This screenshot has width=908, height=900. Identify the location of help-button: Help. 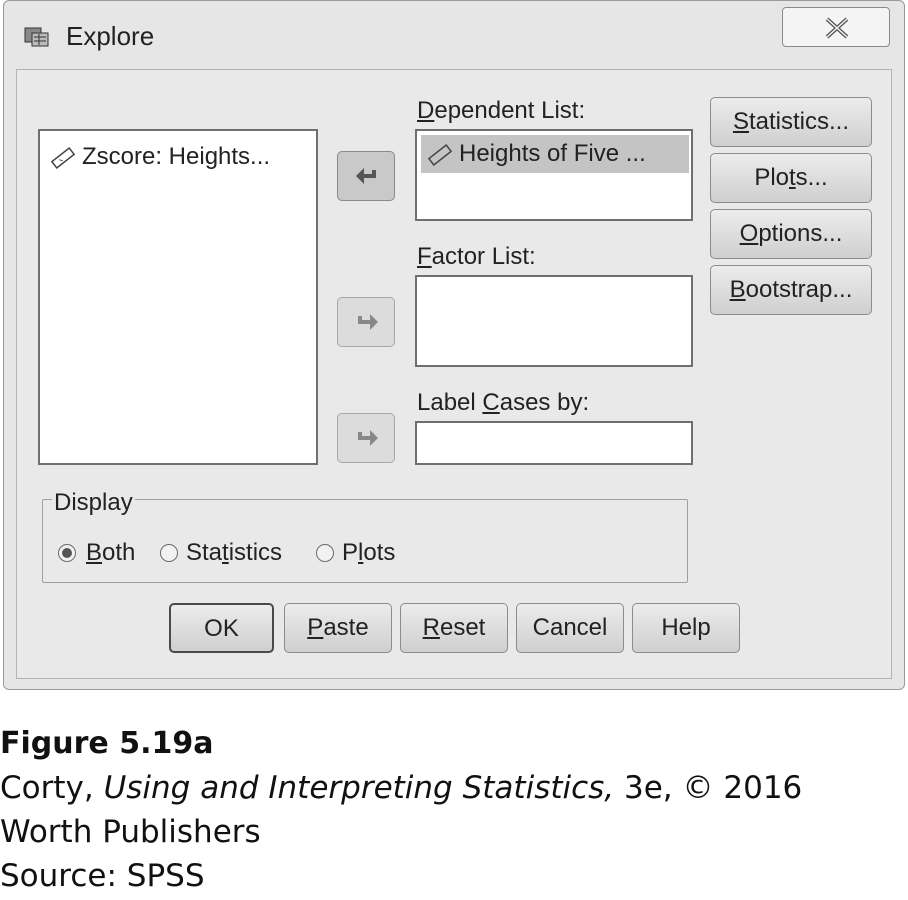
(686, 628).